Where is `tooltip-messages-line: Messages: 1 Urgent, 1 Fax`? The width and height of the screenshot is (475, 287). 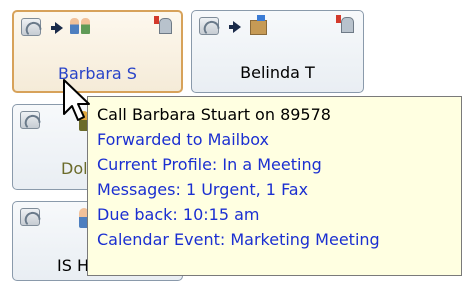 tooltip-messages-line: Messages: 1 Urgent, 1 Fax is located at coordinates (203, 189).